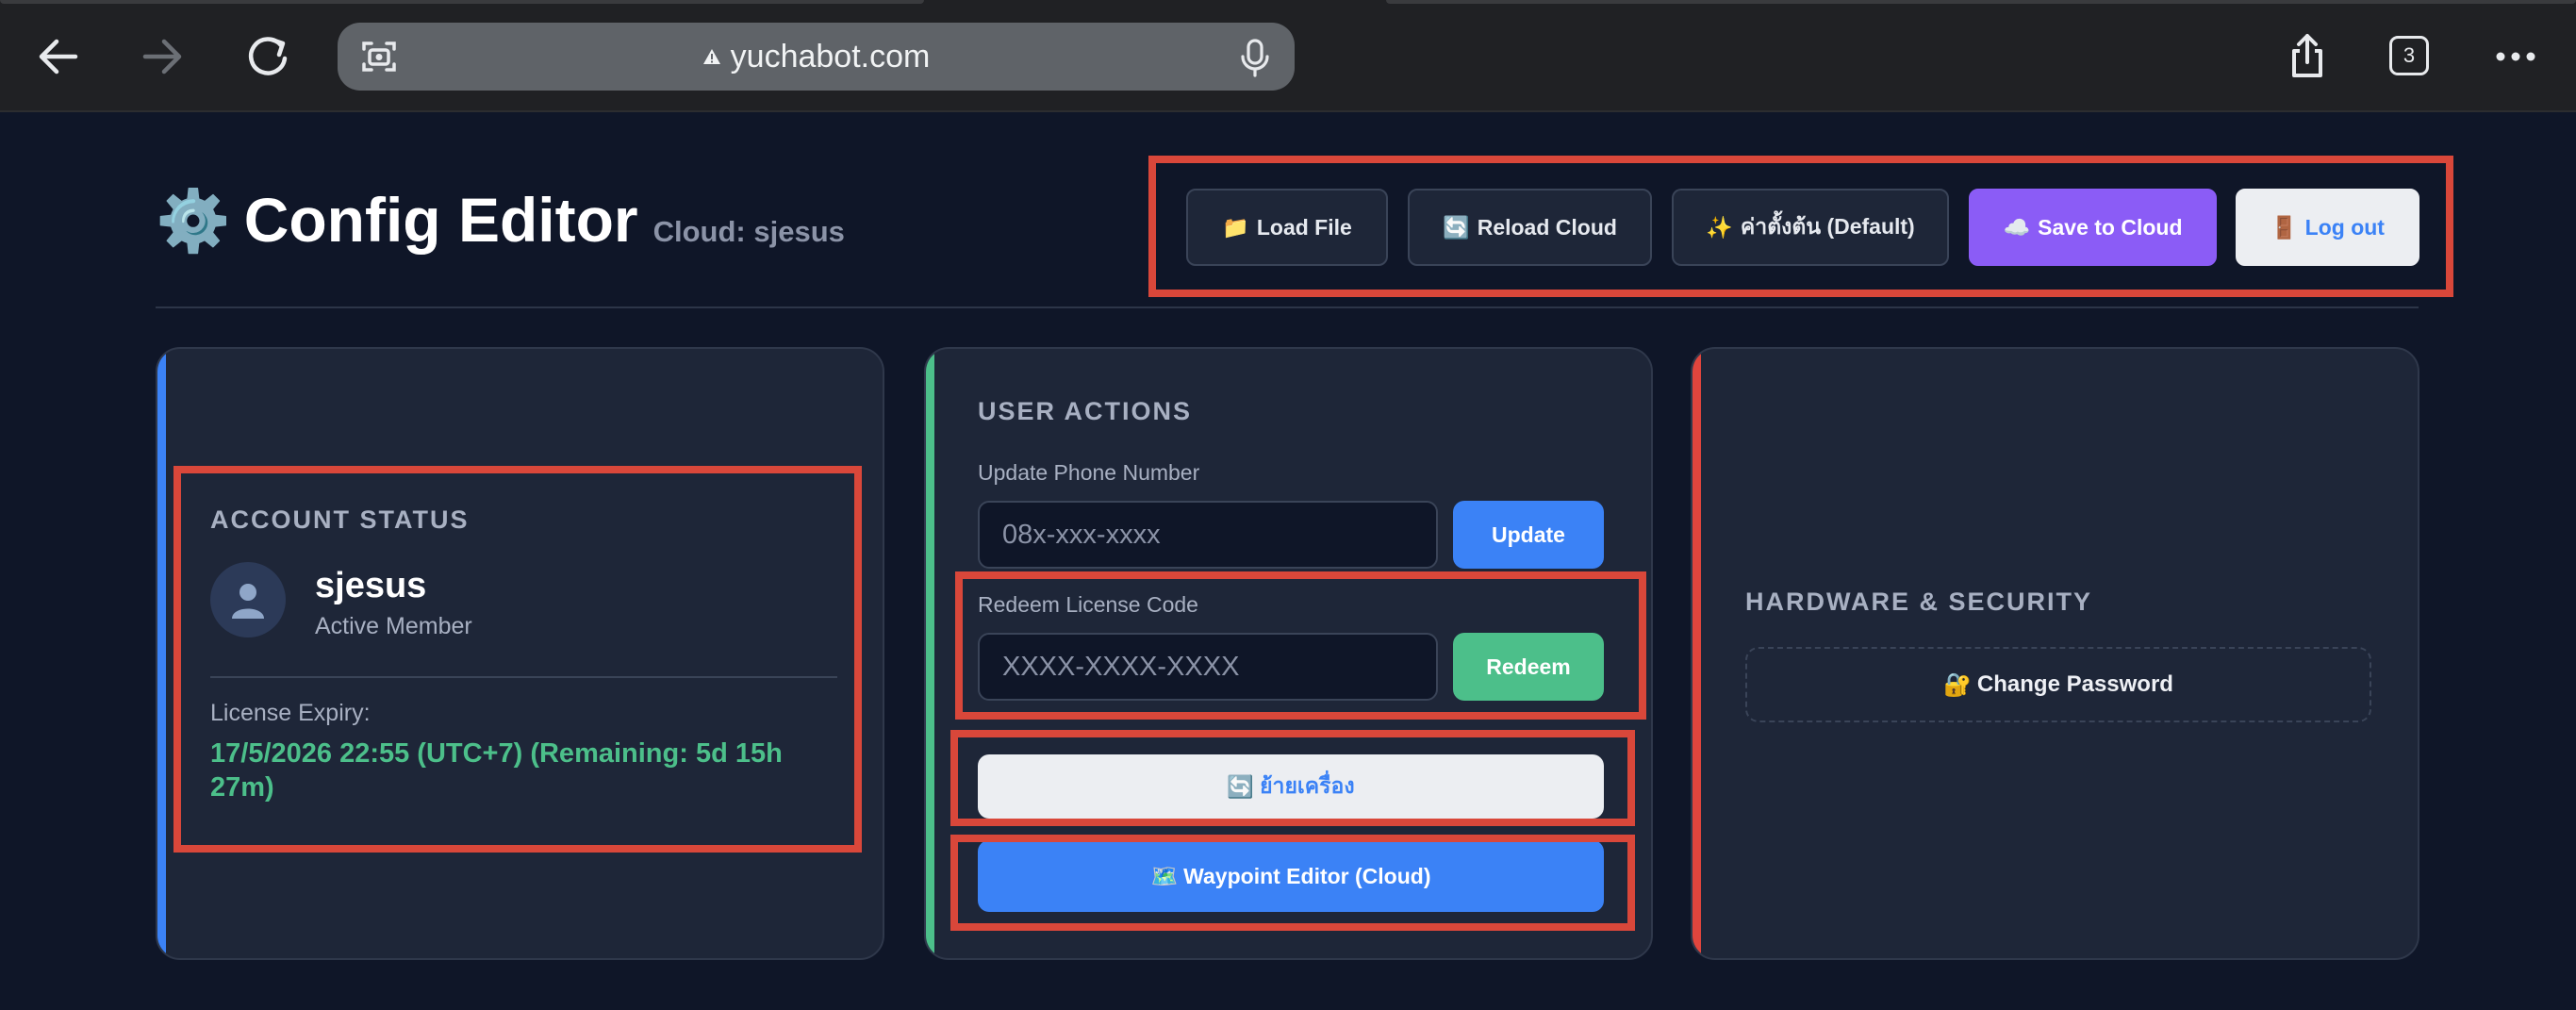 The width and height of the screenshot is (2576, 1010). I want to click on waypoint-highlight-box, so click(1292, 883).